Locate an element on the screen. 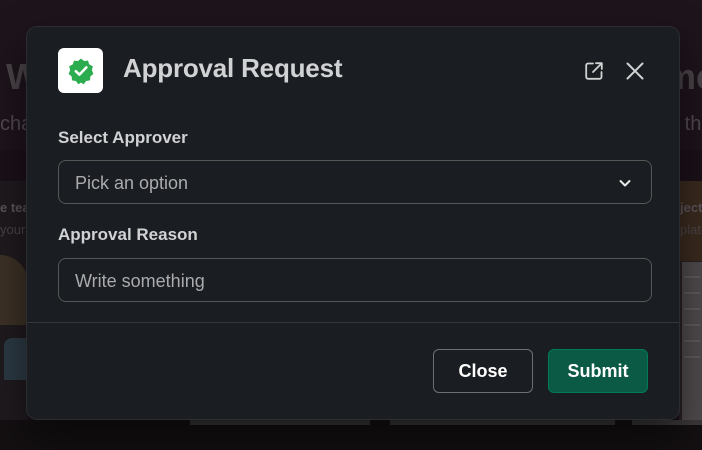  modal-title: Approval Request is located at coordinates (233, 68).